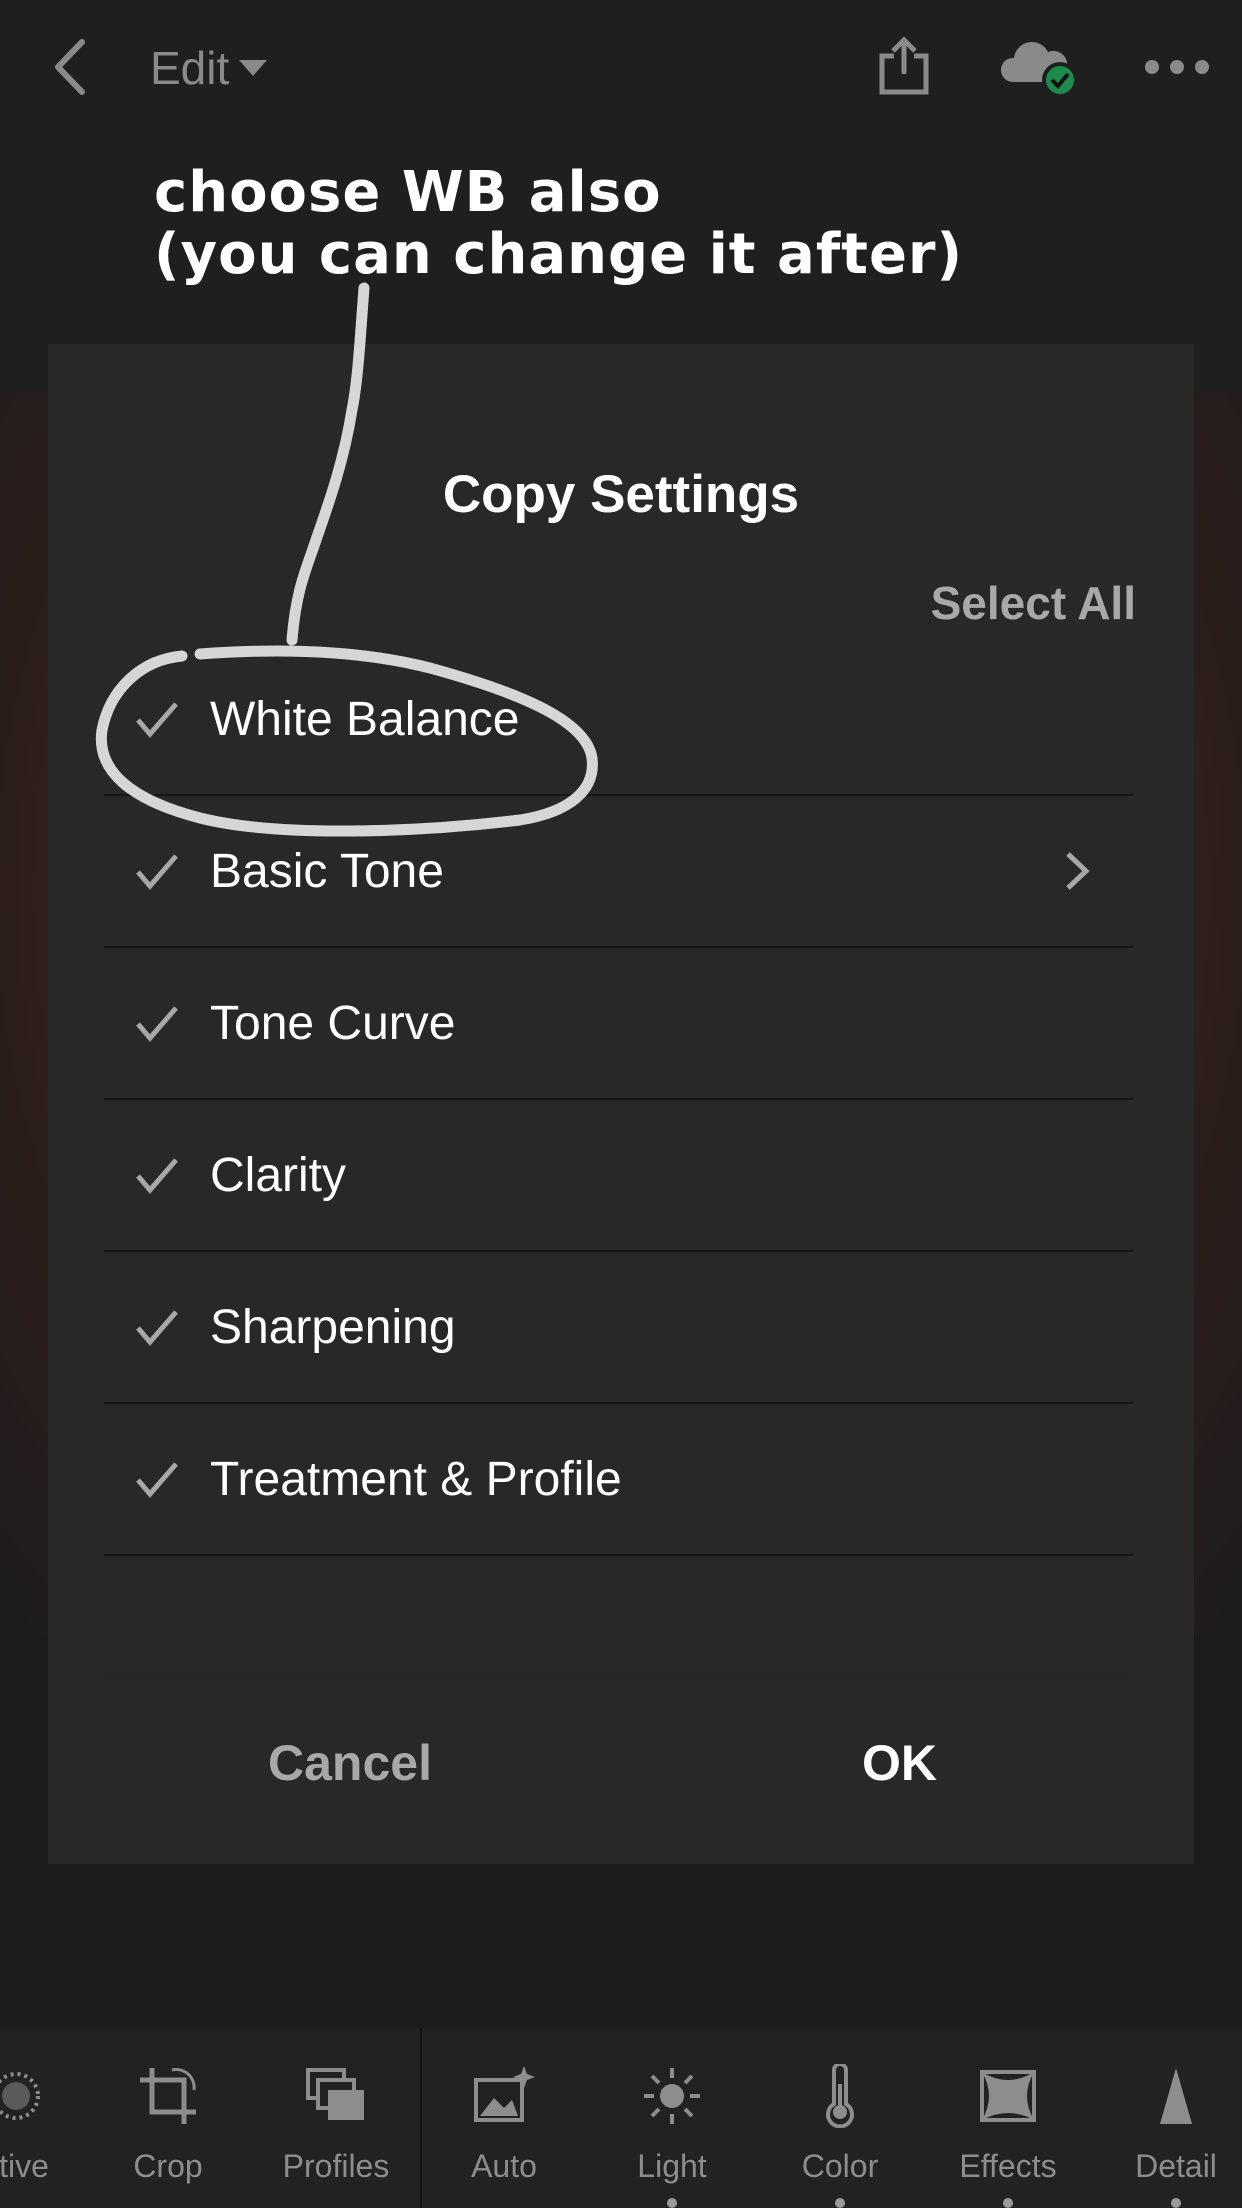 The image size is (1242, 2208). What do you see at coordinates (559, 223) in the screenshot?
I see `annotation-text: choose WB also (you can change it after)` at bounding box center [559, 223].